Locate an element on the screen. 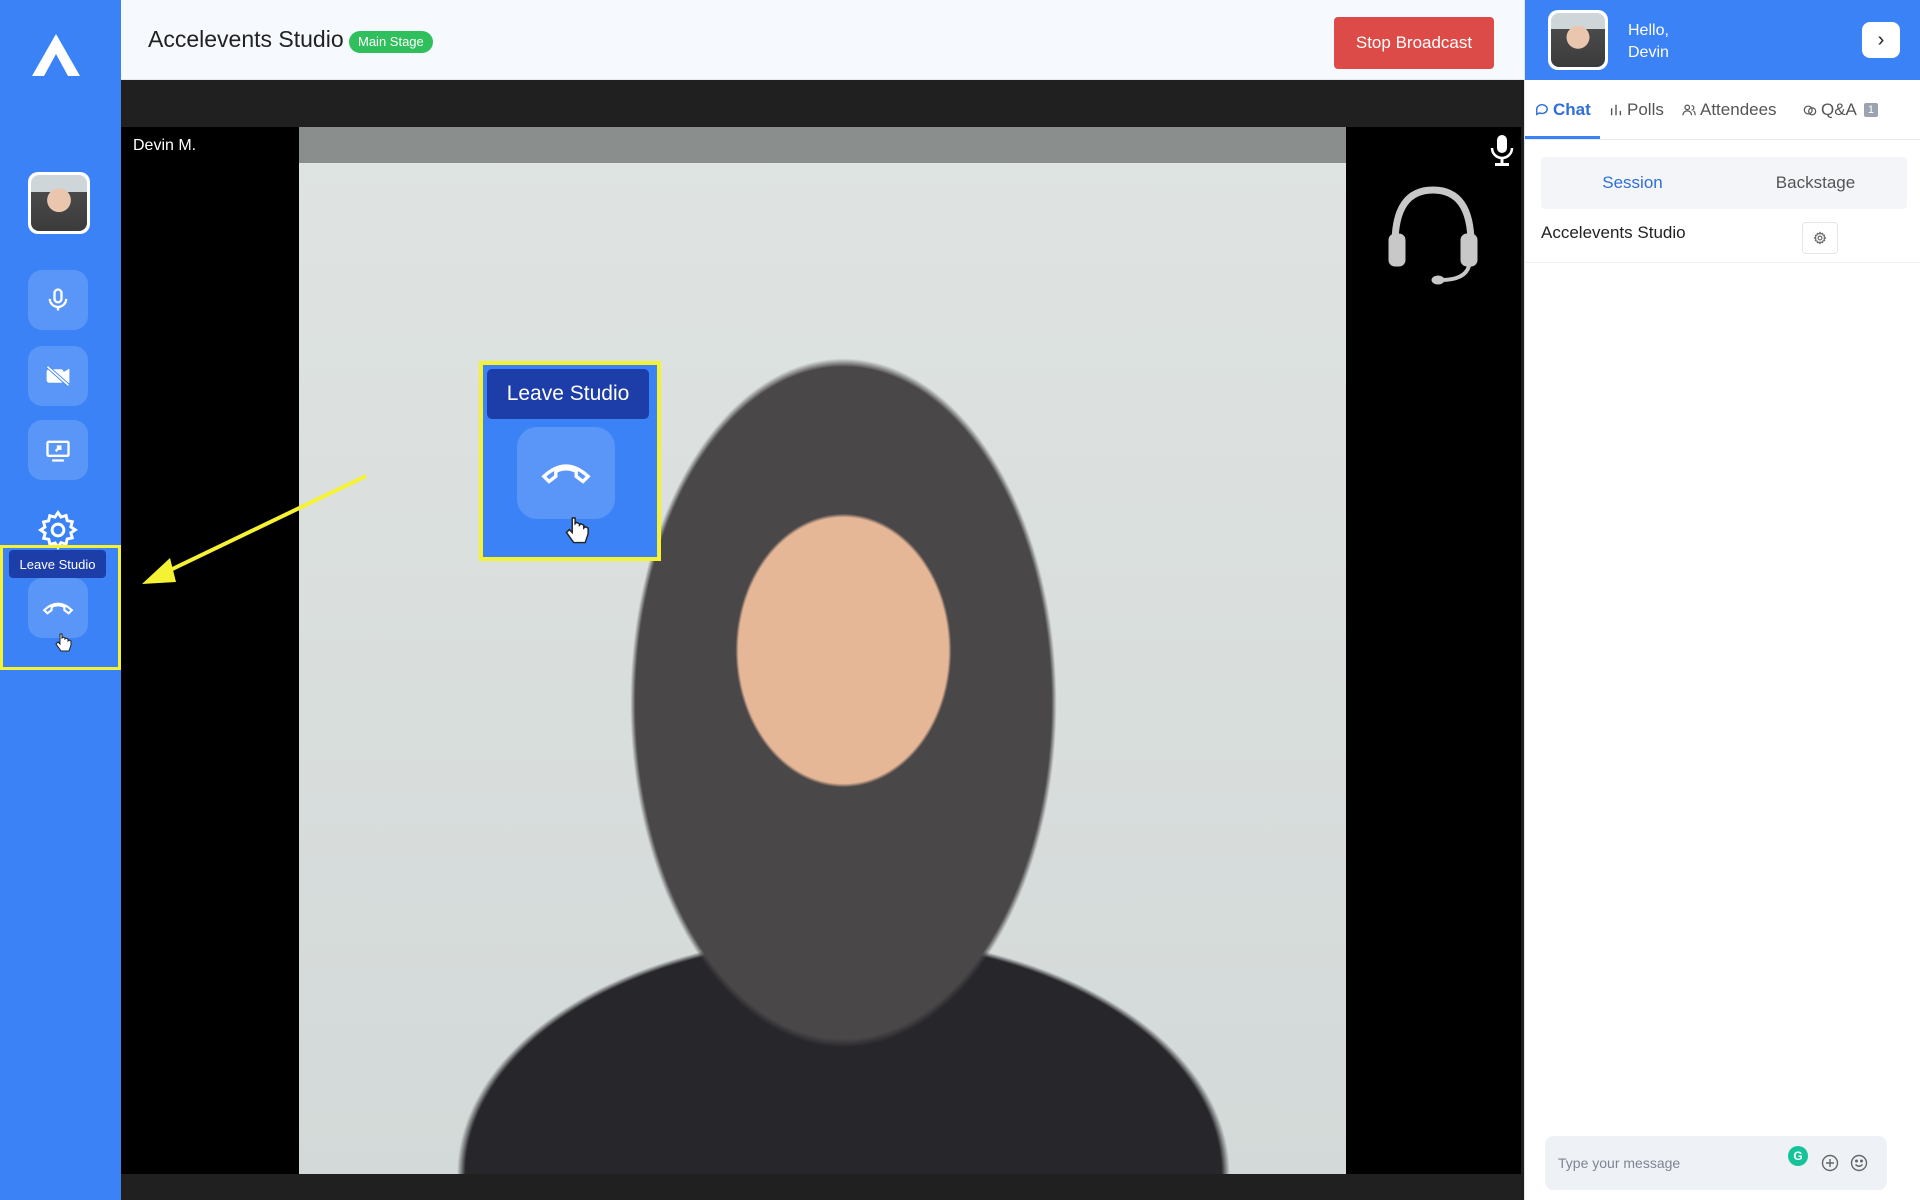 The image size is (1920, 1200). greeting-hello: Hello, is located at coordinates (1648, 30).